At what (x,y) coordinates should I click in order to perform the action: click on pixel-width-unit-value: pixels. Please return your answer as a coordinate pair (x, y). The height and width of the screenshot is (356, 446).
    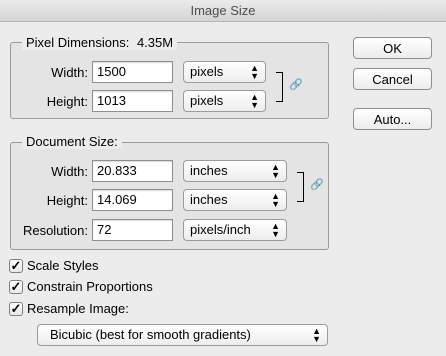
    Looking at the image, I should click on (207, 71).